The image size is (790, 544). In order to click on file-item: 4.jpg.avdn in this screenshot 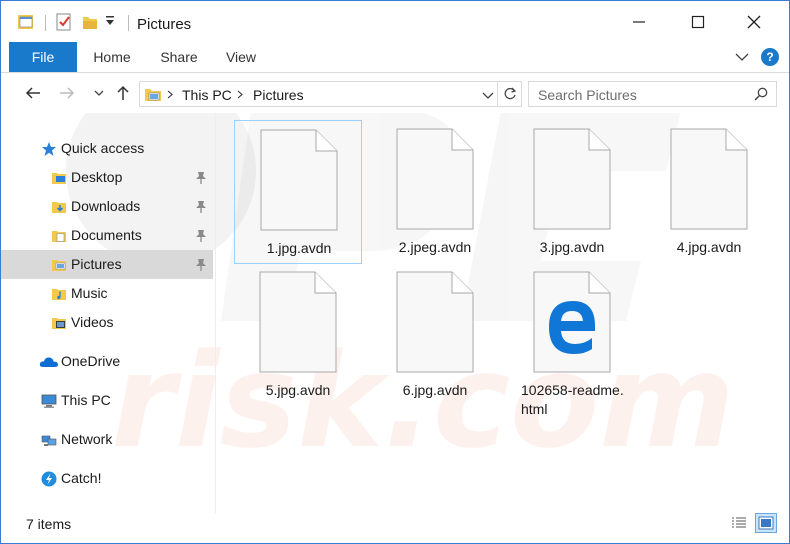, I will do `click(709, 192)`.